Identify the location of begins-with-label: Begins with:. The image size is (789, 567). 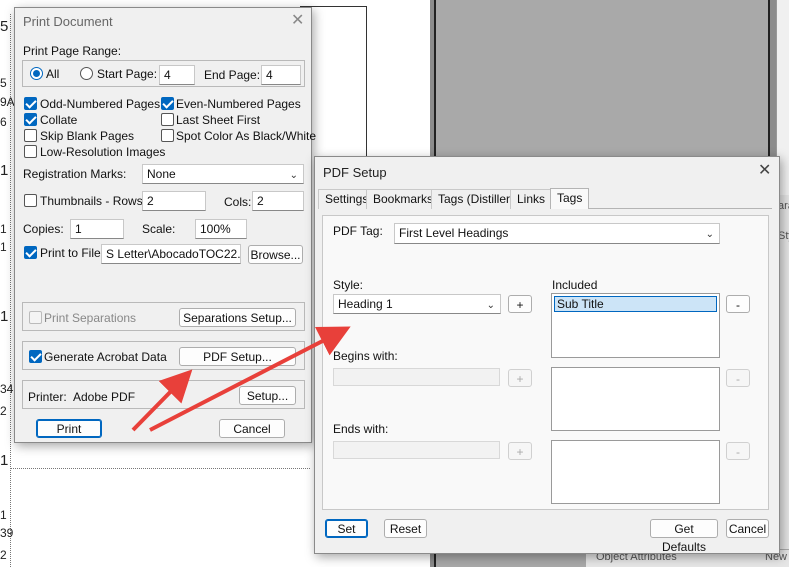
(365, 356).